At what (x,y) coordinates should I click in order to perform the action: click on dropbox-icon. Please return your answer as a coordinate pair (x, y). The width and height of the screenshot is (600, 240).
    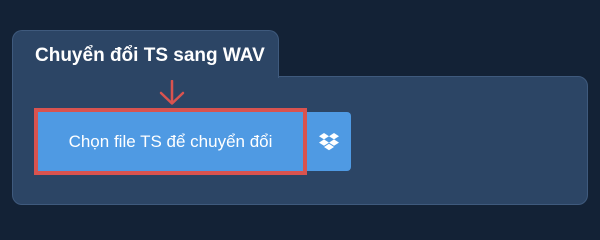
    Looking at the image, I should click on (329, 141).